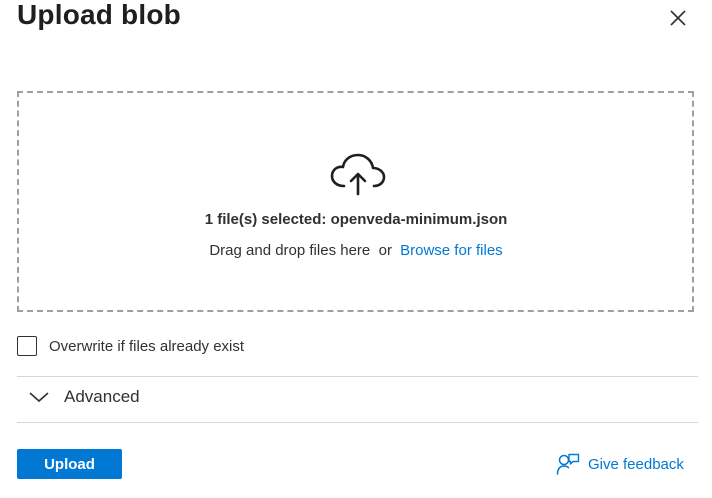  Describe the element at coordinates (99, 15) in the screenshot. I see `panel-title: Upload blob` at that location.